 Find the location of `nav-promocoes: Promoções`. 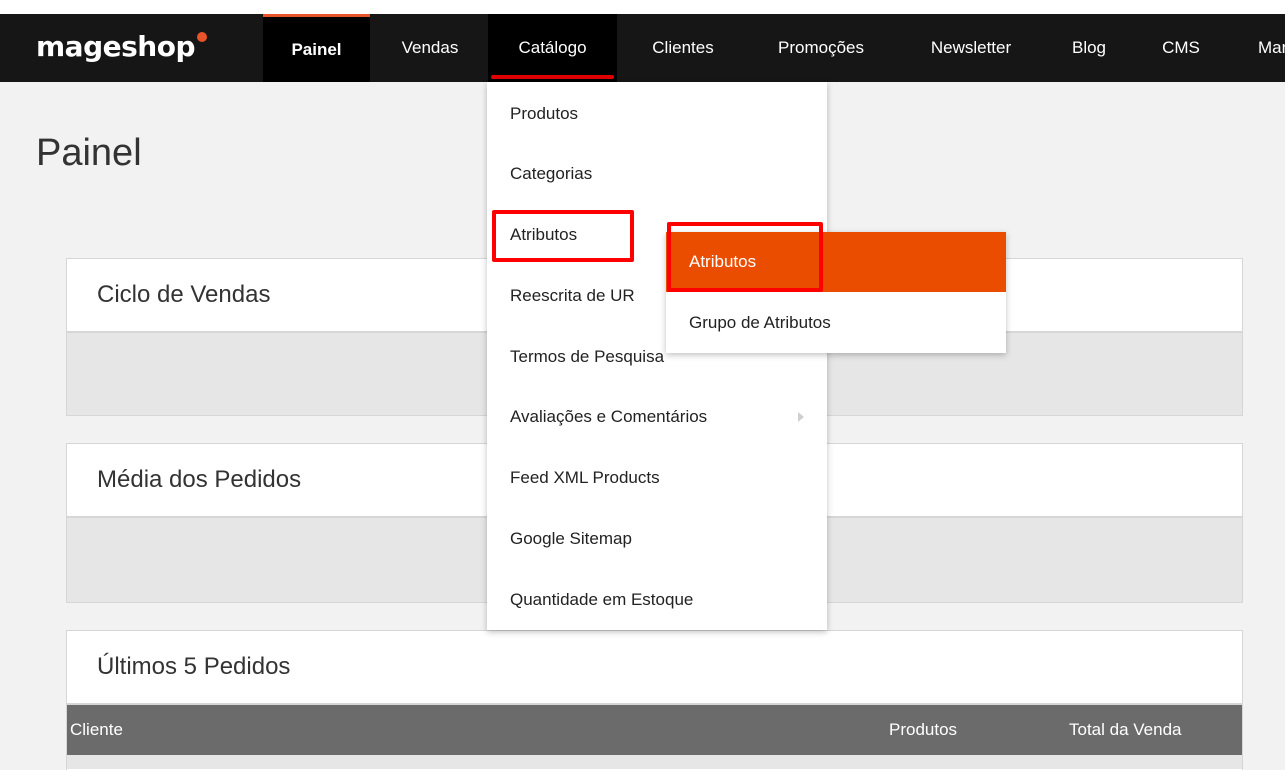

nav-promocoes: Promoções is located at coordinates (821, 48).